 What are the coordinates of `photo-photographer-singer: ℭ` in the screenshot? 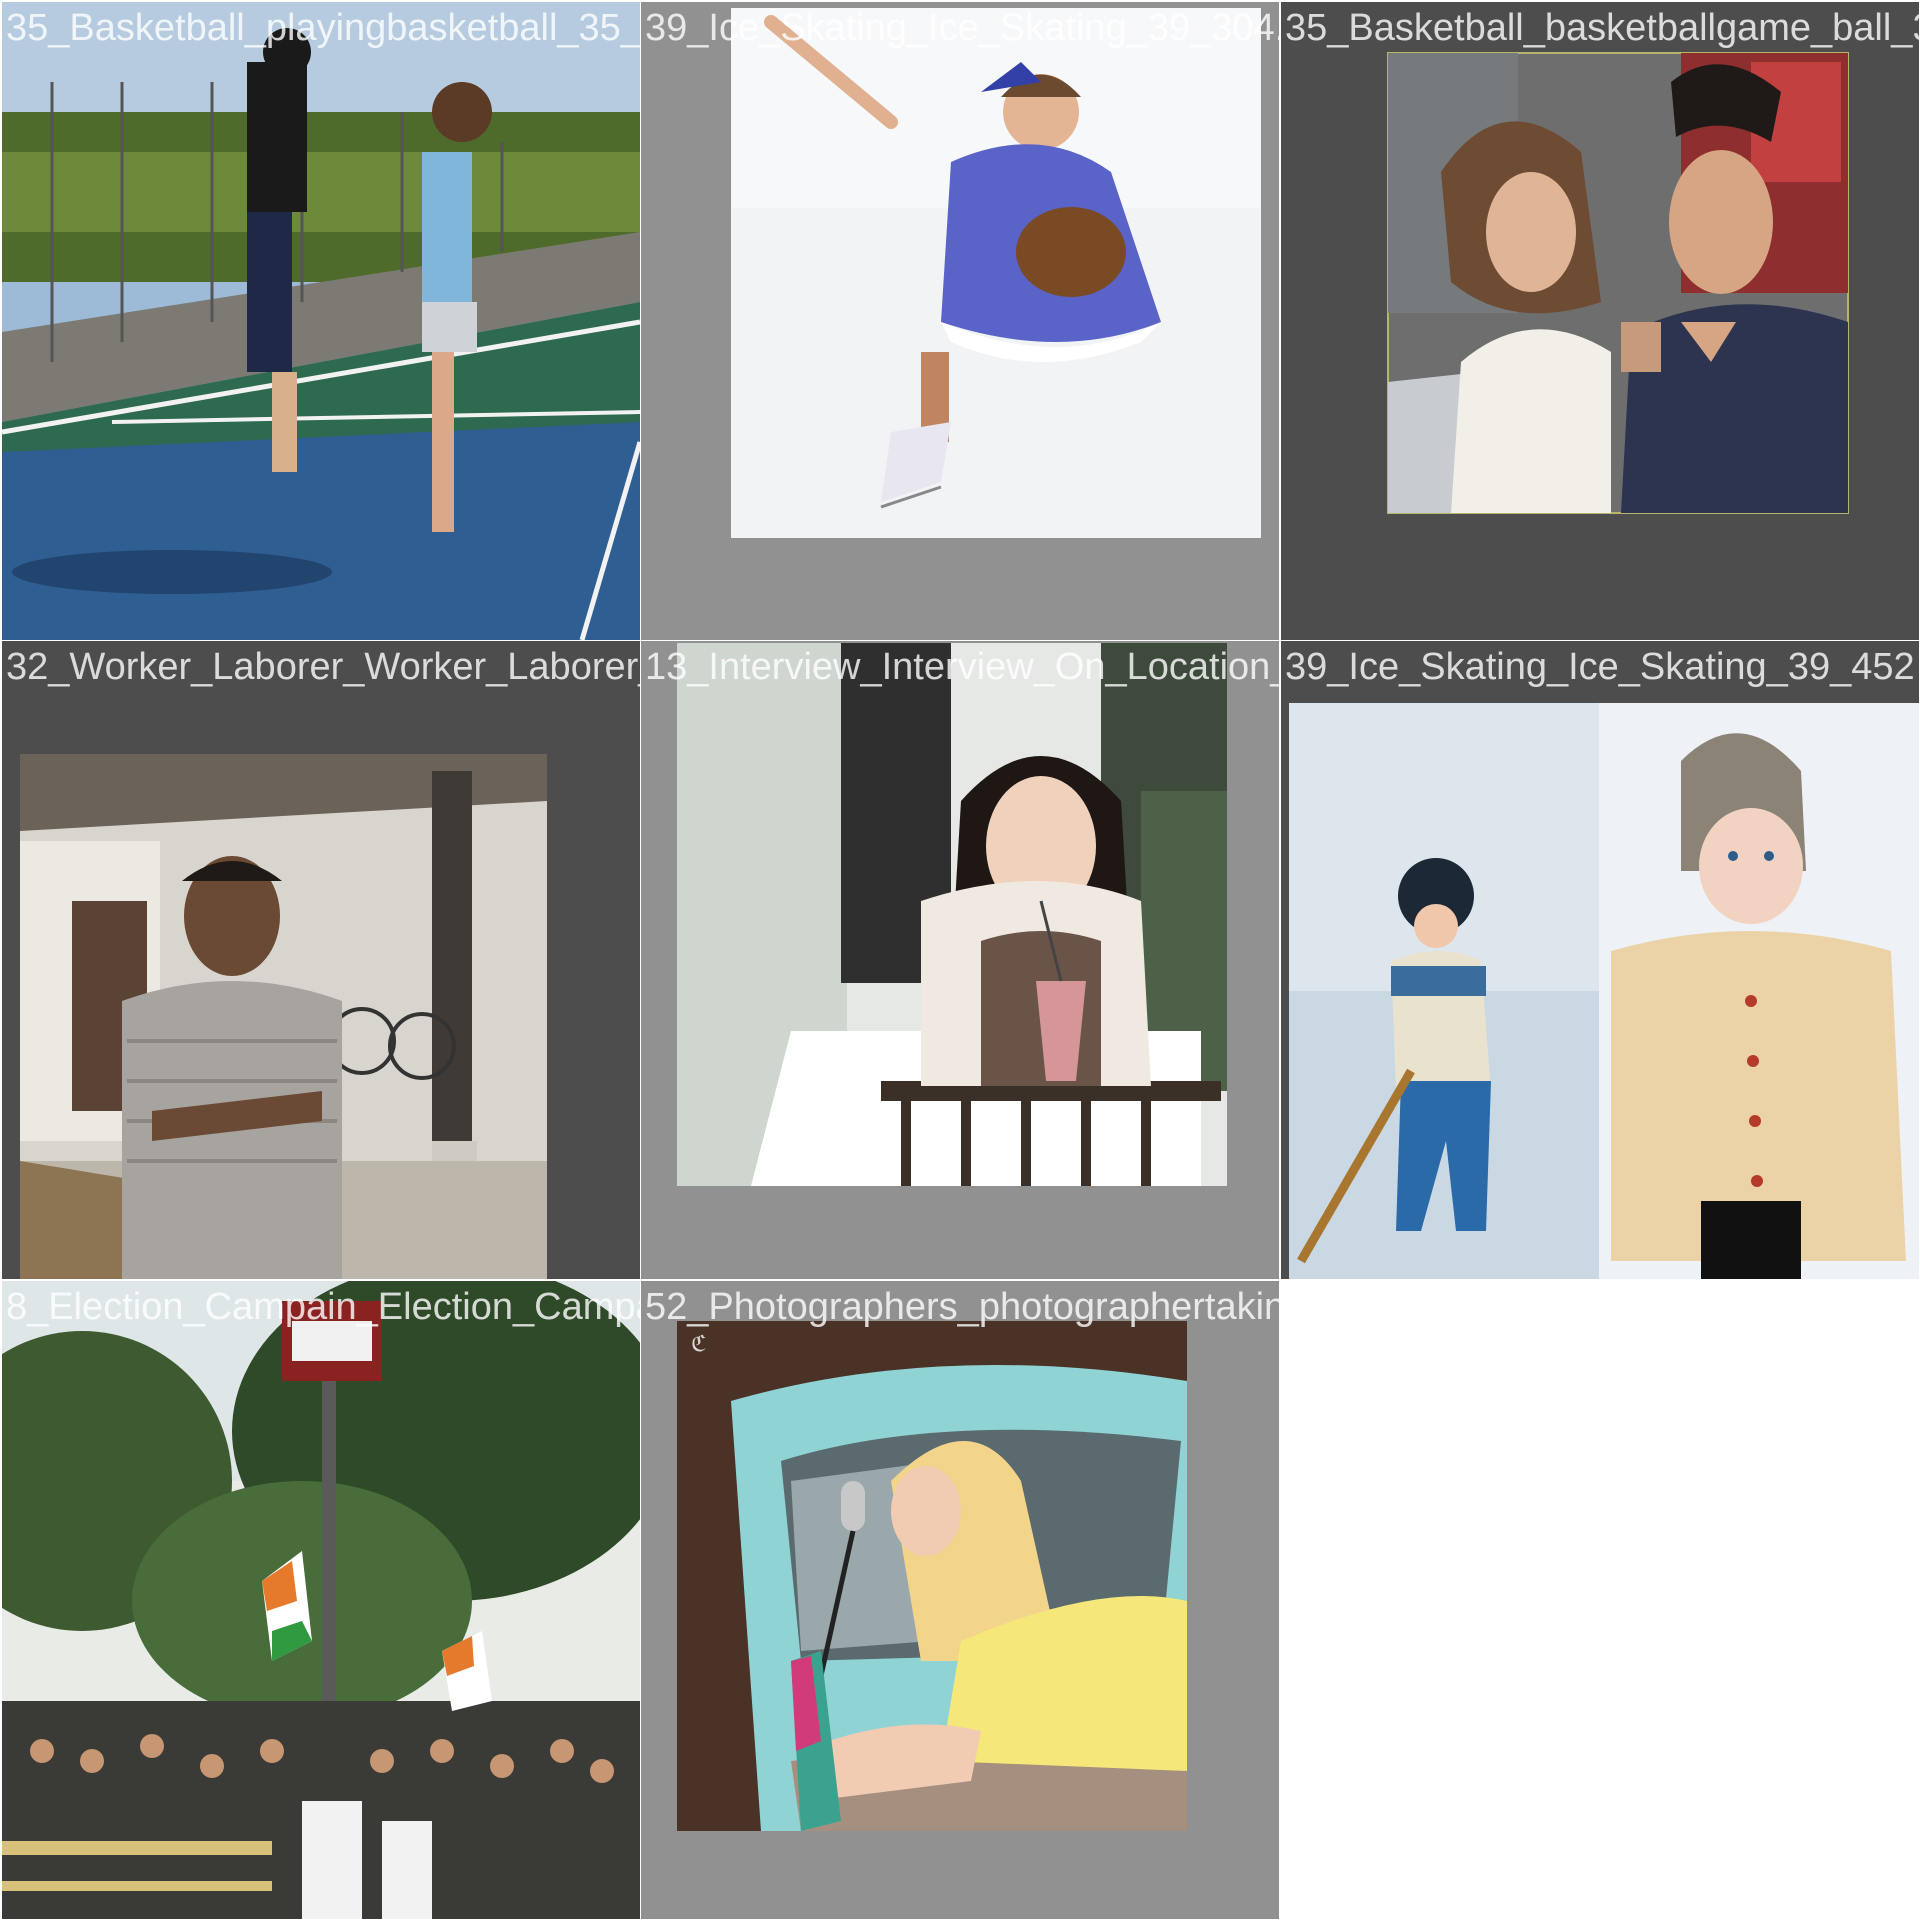 It's located at (960, 1600).